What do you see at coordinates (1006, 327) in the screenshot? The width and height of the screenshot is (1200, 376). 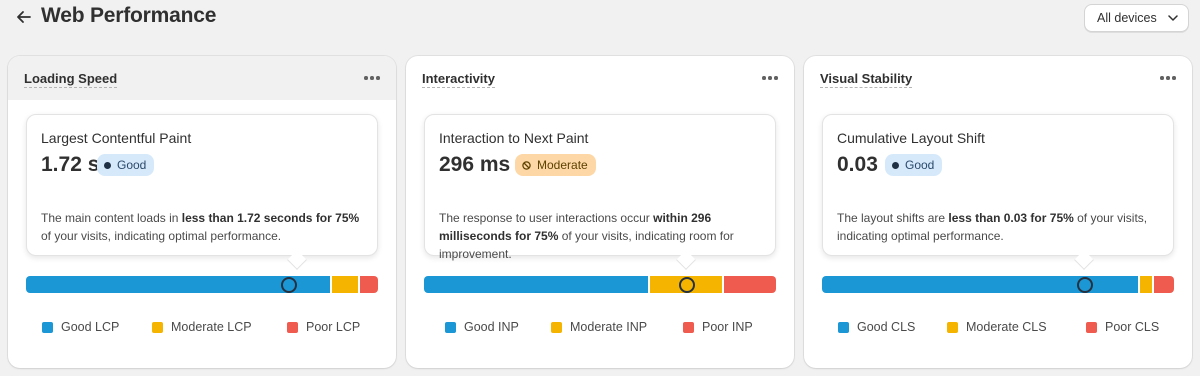 I see `legend-label: Moderate CLS` at bounding box center [1006, 327].